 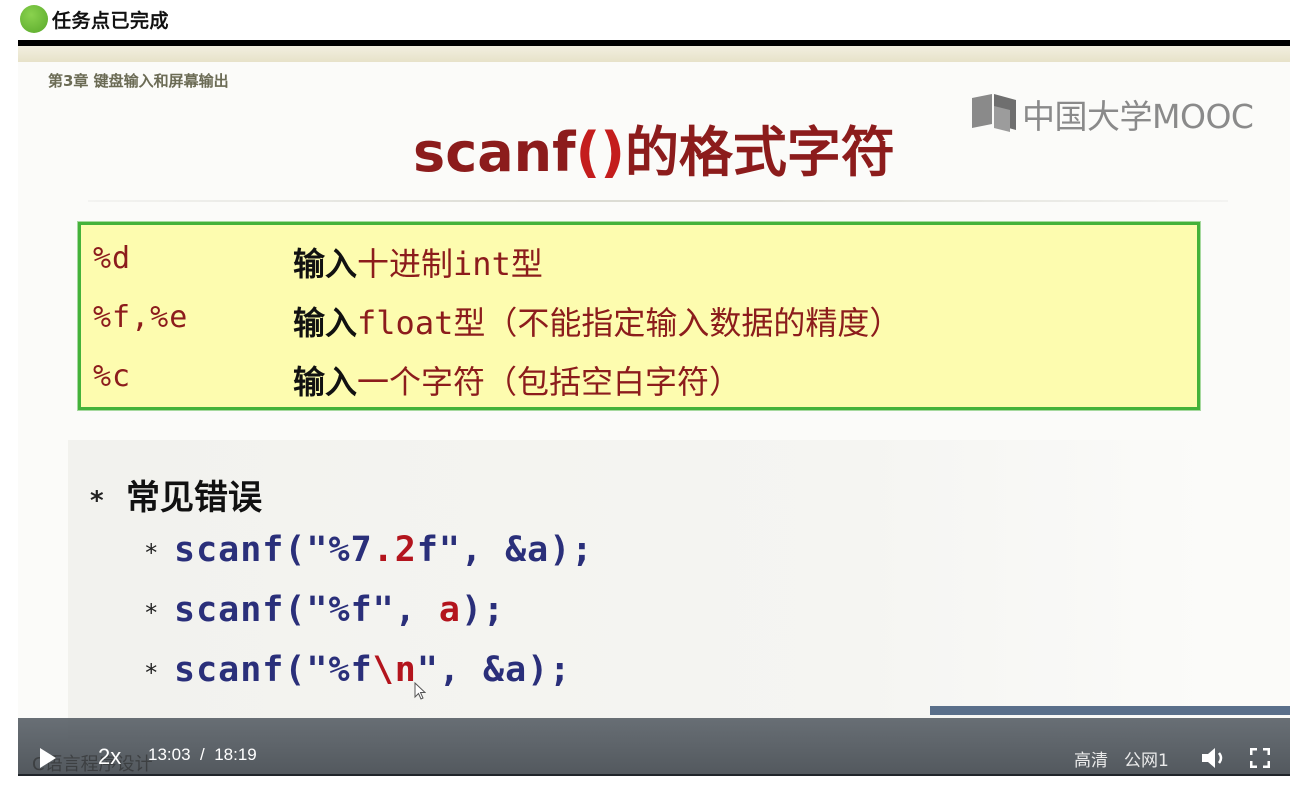 I want to click on chapter-label: 第3章 键盘输入和屏幕输出, so click(x=138, y=81).